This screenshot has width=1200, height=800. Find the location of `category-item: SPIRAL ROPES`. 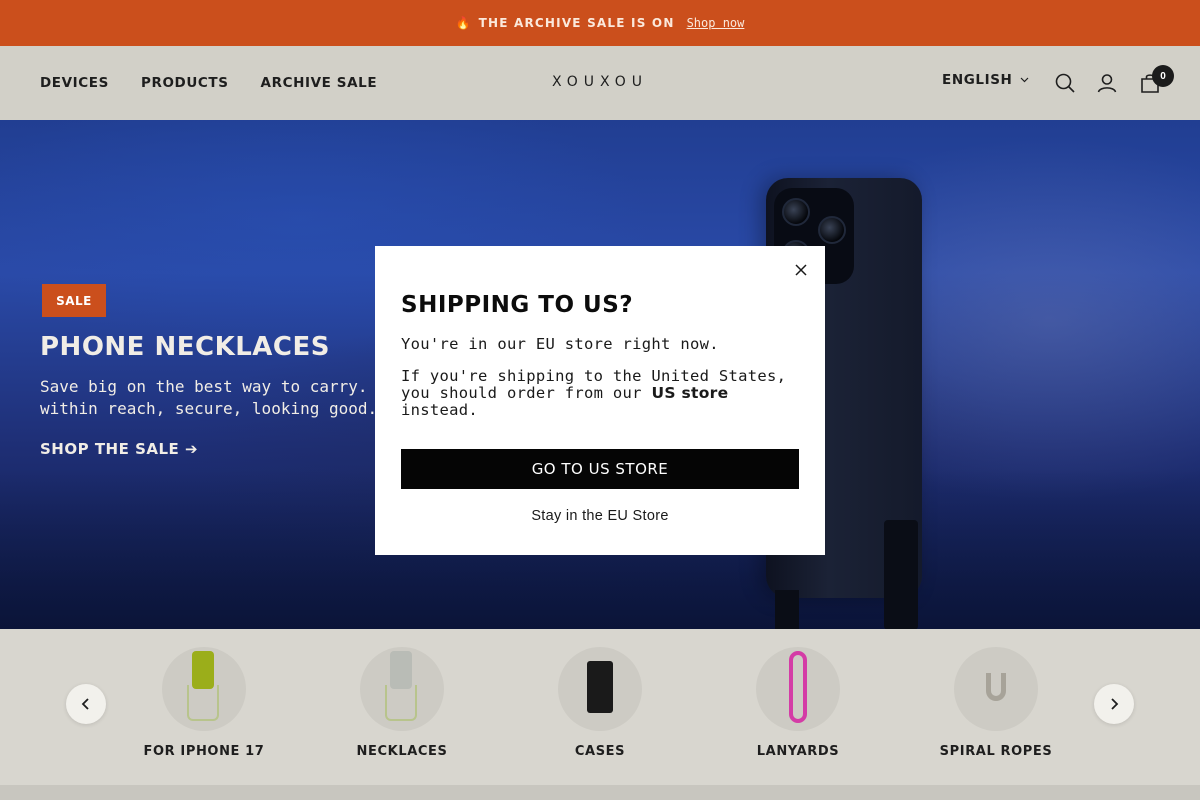

category-item: SPIRAL ROPES is located at coordinates (996, 703).